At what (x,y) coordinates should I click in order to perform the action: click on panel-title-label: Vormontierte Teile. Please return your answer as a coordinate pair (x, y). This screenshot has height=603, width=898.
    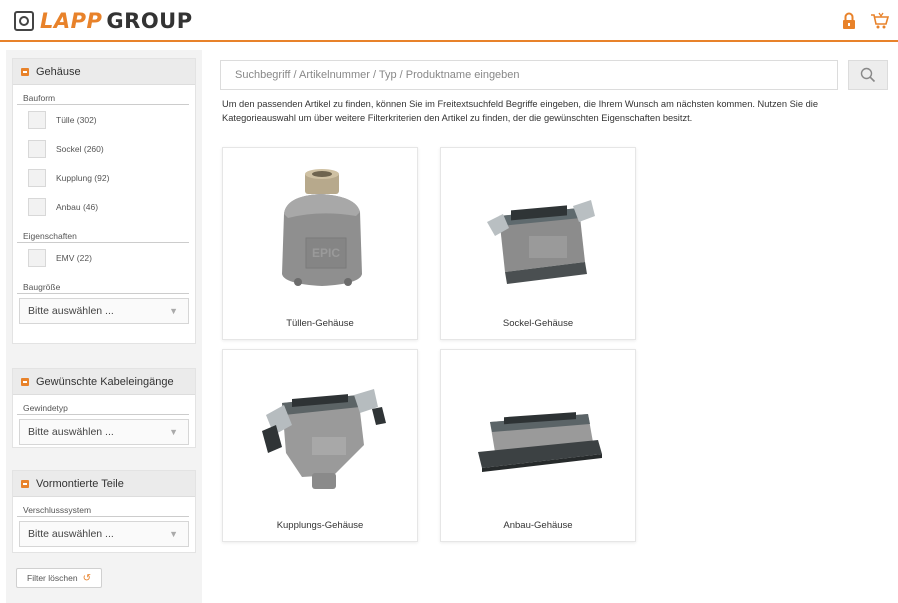
    Looking at the image, I should click on (80, 483).